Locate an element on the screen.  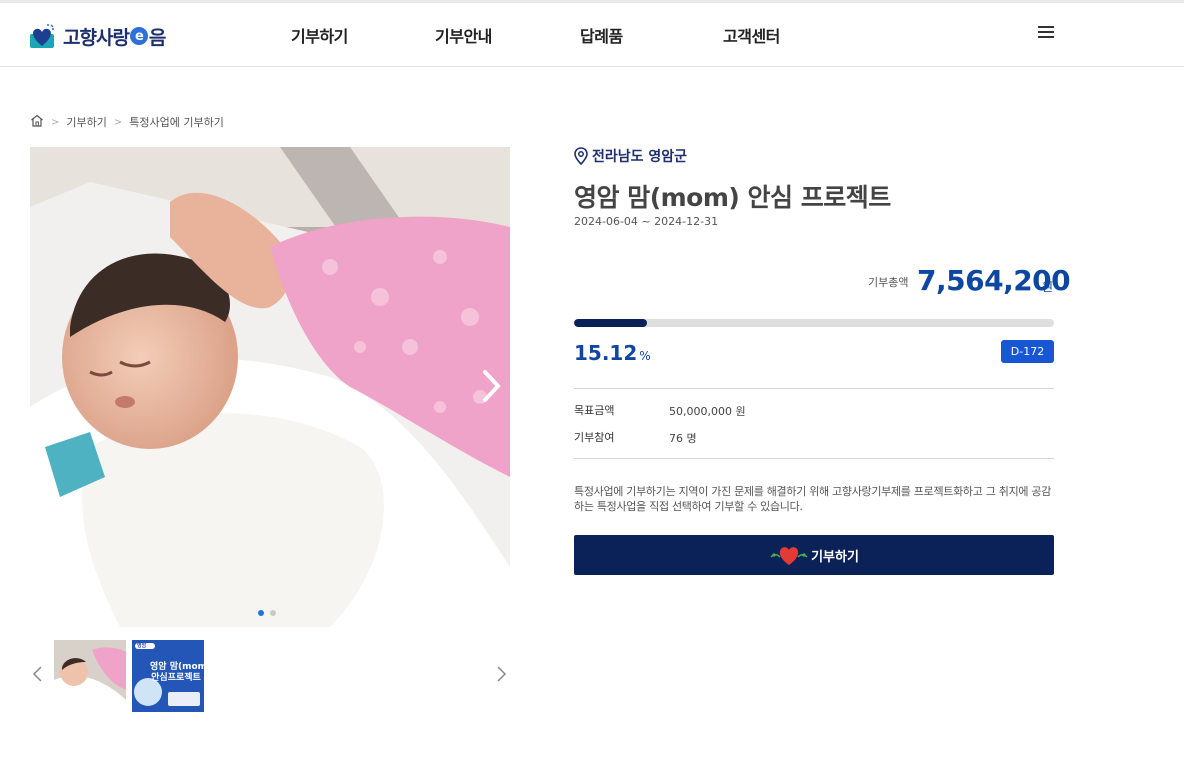
logo-text-main: 고향사랑 is located at coordinates (96, 37).